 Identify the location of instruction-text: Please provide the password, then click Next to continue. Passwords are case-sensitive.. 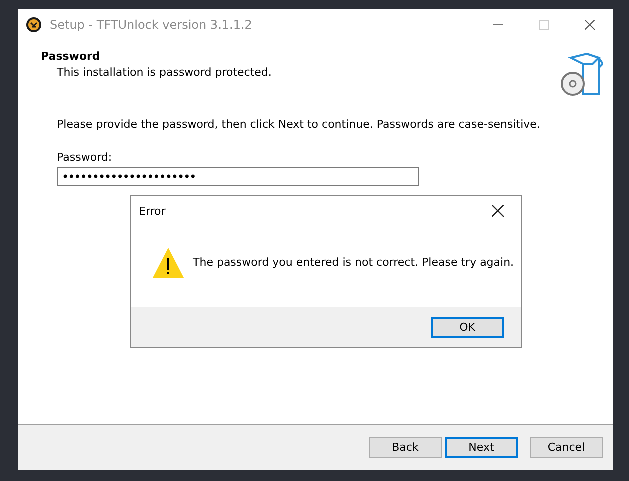
(299, 124).